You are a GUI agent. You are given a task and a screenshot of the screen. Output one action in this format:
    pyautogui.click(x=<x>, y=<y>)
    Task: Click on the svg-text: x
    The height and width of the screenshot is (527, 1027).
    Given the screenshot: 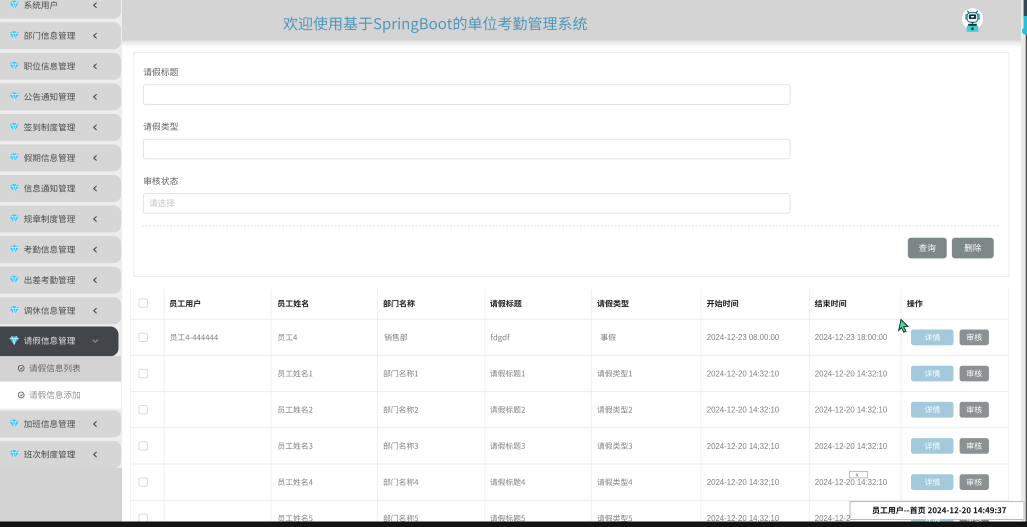 What is the action you would take?
    pyautogui.click(x=857, y=476)
    